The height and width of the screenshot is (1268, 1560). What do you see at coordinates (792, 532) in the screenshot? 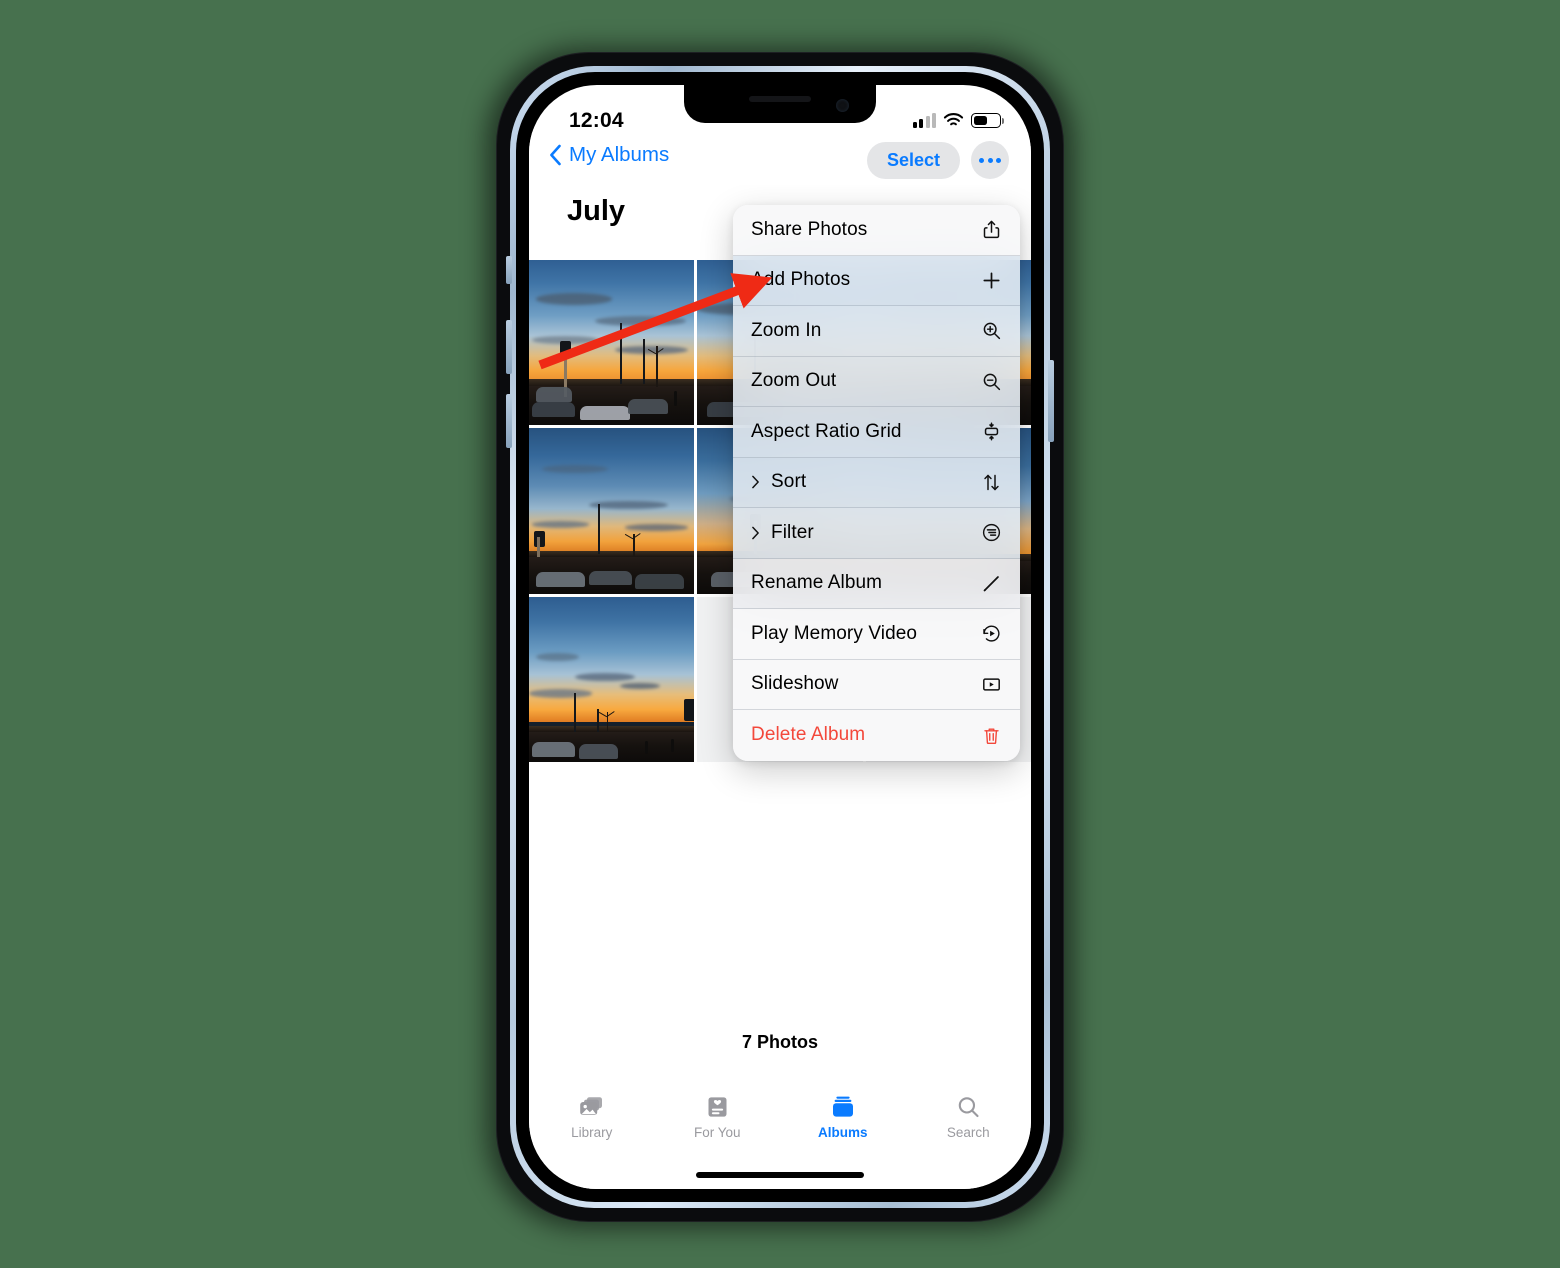
I see `menu-item-label: Filter` at bounding box center [792, 532].